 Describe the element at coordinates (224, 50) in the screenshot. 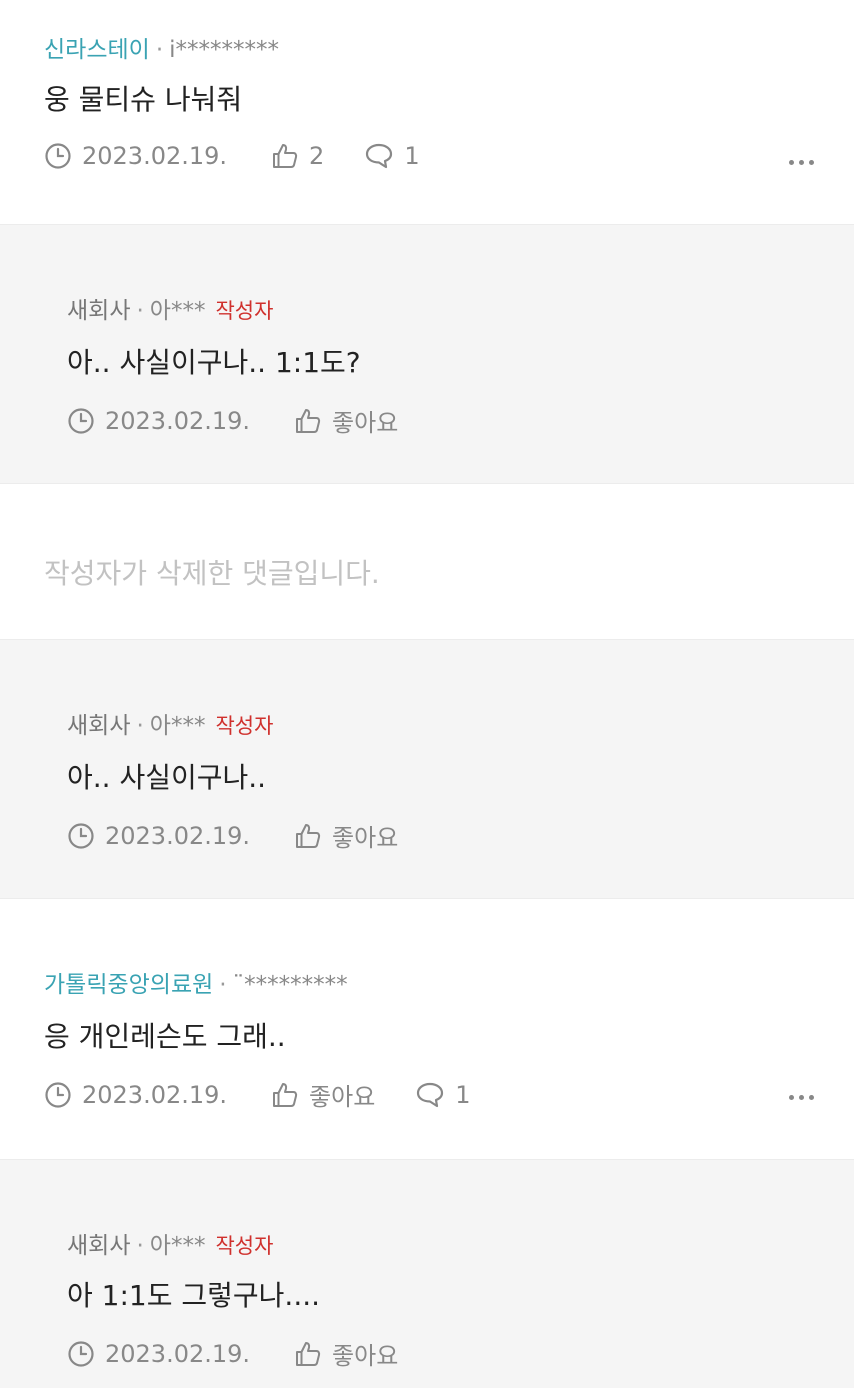

I see `user-id: i*********` at that location.